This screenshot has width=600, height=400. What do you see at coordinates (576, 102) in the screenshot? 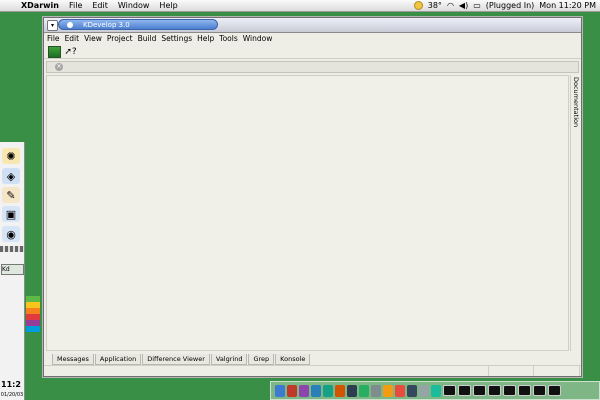
I see `documentation-tab-label: Documentation` at bounding box center [576, 102].